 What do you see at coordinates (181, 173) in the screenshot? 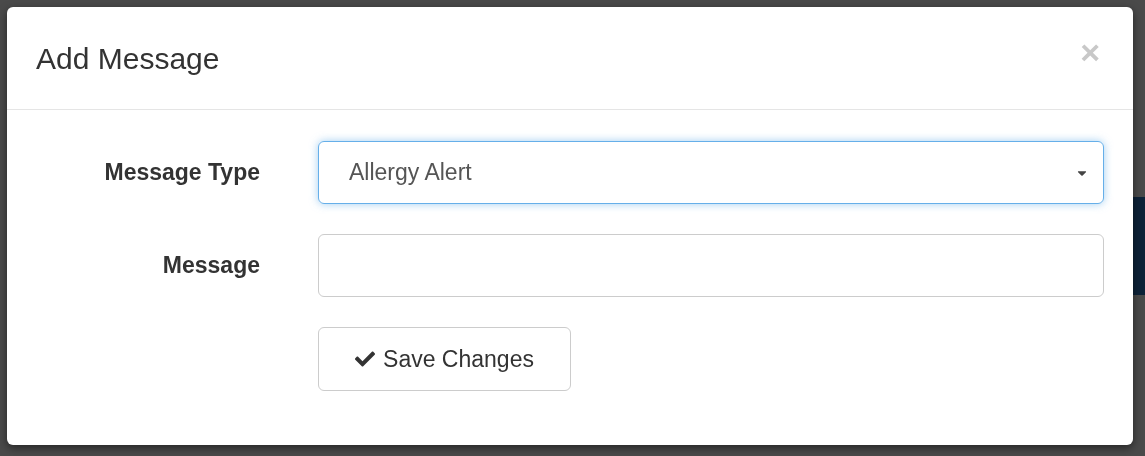
I see `field-label: Message Type` at bounding box center [181, 173].